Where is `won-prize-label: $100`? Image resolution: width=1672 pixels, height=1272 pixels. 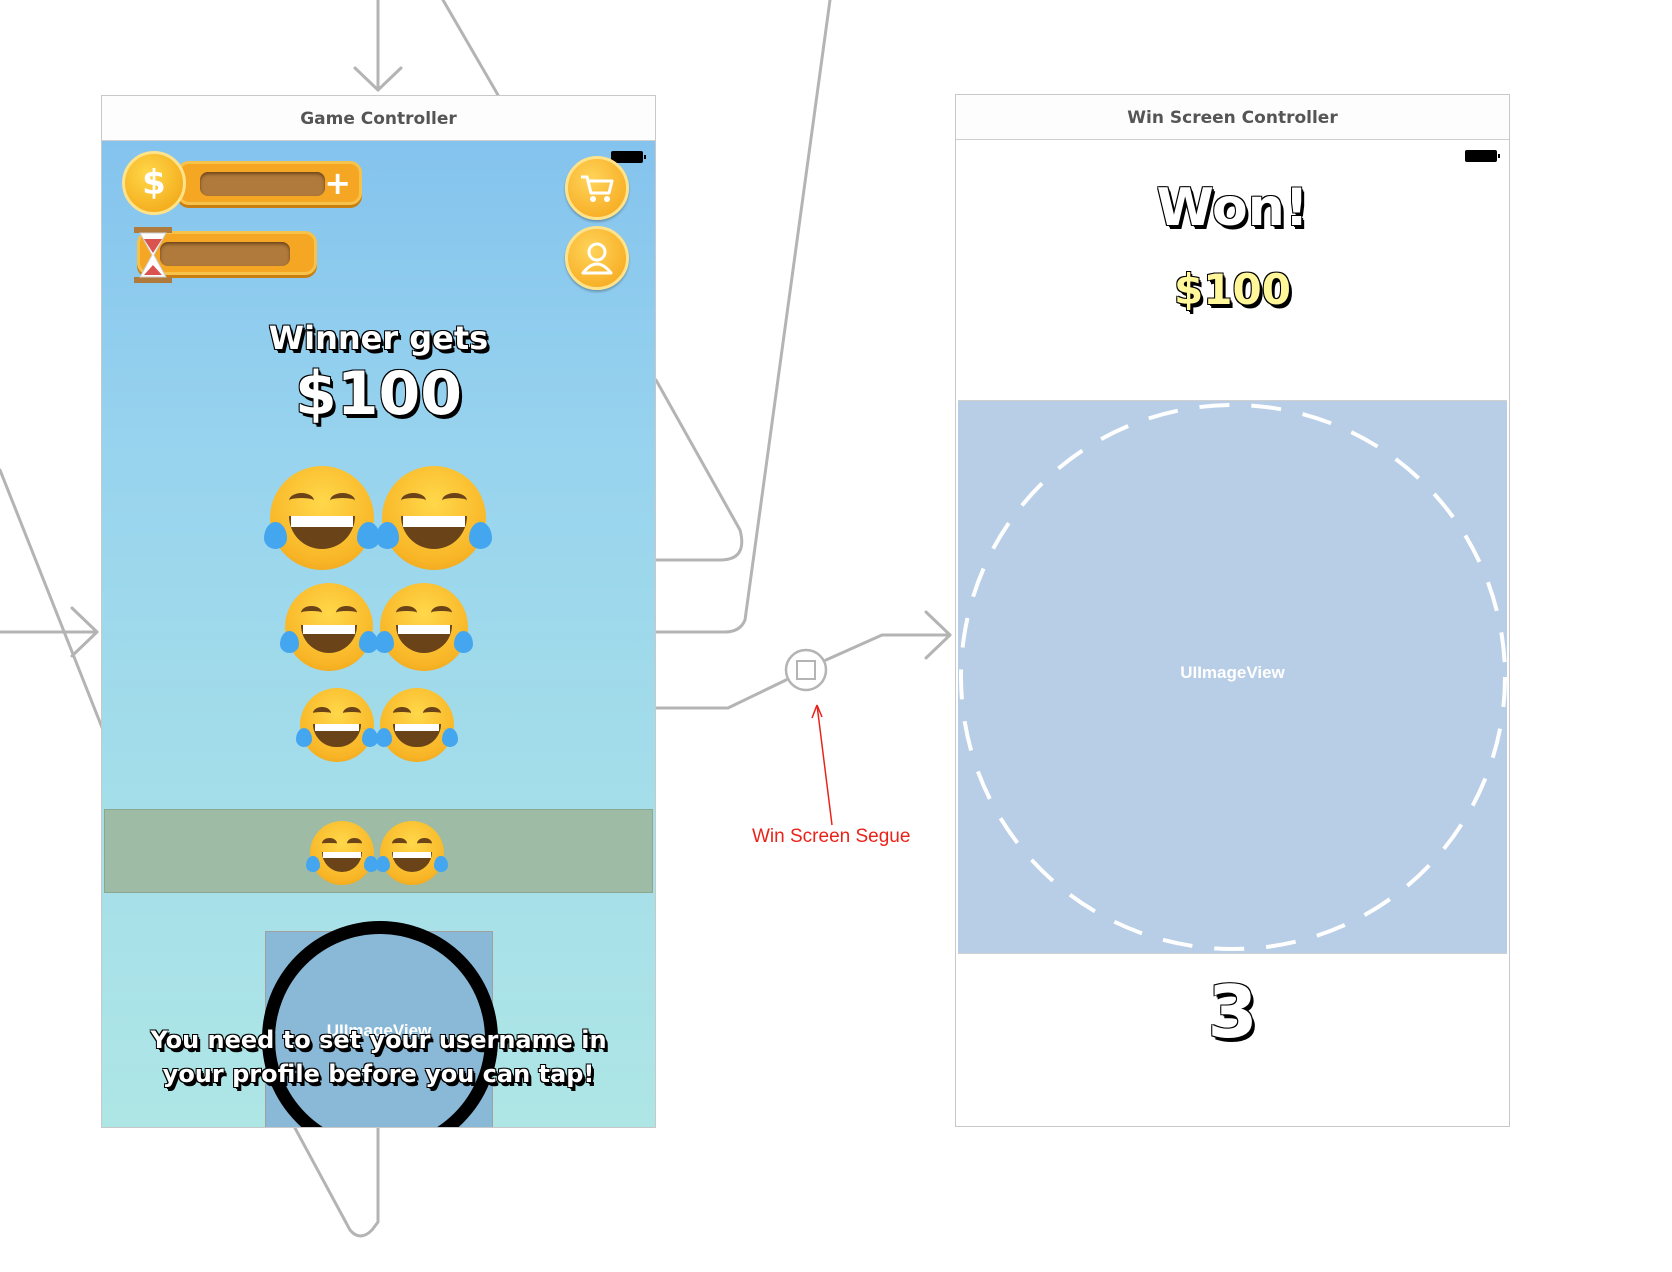
won-prize-label: $100 is located at coordinates (1232, 289).